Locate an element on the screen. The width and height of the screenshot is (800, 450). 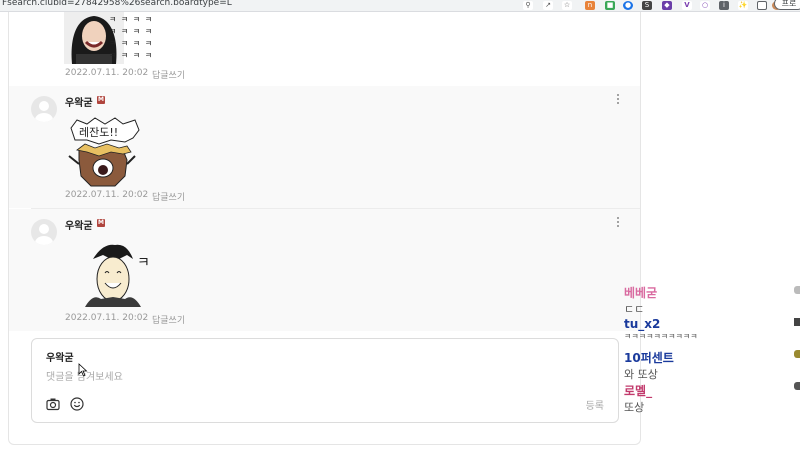
chat-message: tu_x2 ㅋㅋㅋㅋㅋㅋㅋㅋㅋㅋ is located at coordinates (661, 329).